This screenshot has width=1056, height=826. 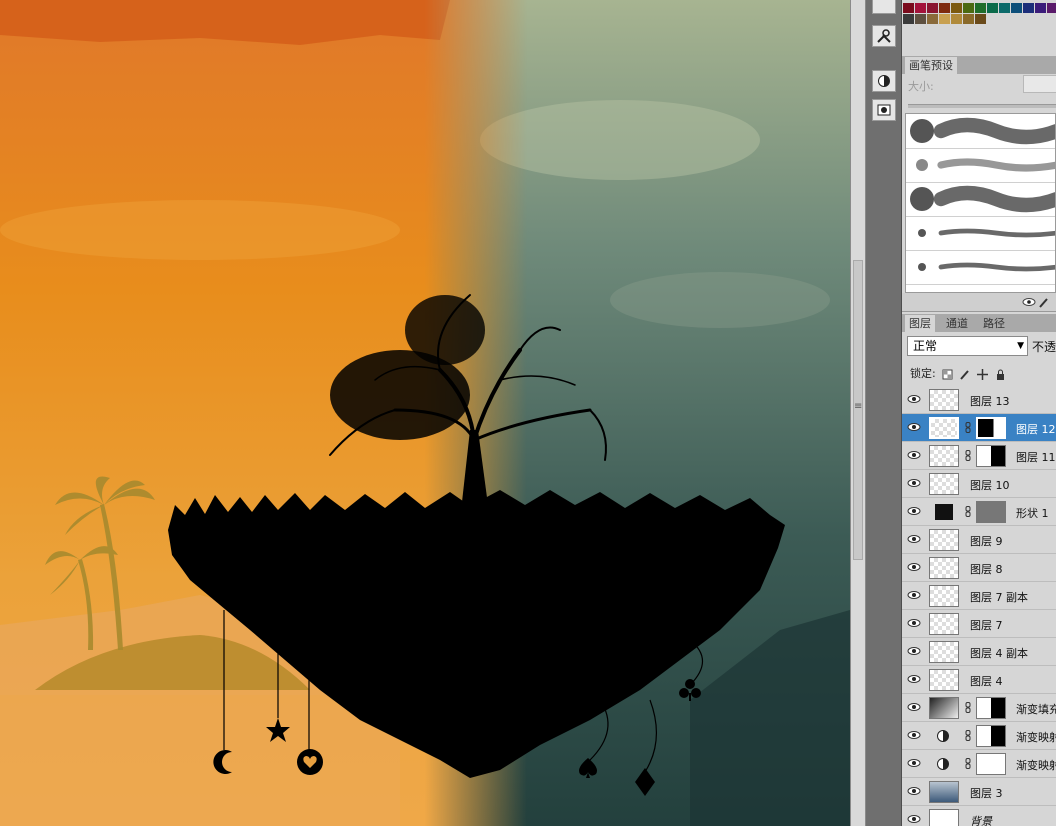 What do you see at coordinates (979, 652) in the screenshot?
I see `layer-row: 图层 4 副本` at bounding box center [979, 652].